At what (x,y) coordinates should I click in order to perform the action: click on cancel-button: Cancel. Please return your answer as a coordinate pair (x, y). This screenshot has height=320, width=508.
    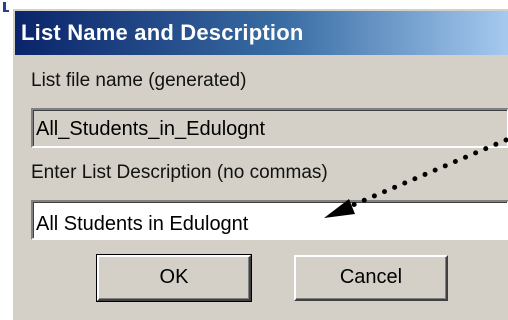
    Looking at the image, I should click on (371, 278).